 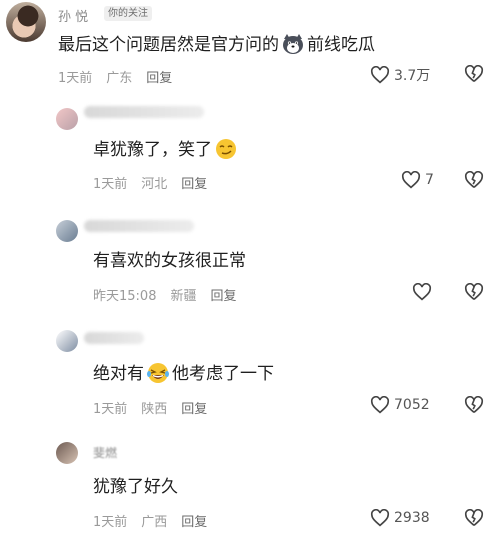 I want to click on like-button: 2938, so click(x=400, y=518).